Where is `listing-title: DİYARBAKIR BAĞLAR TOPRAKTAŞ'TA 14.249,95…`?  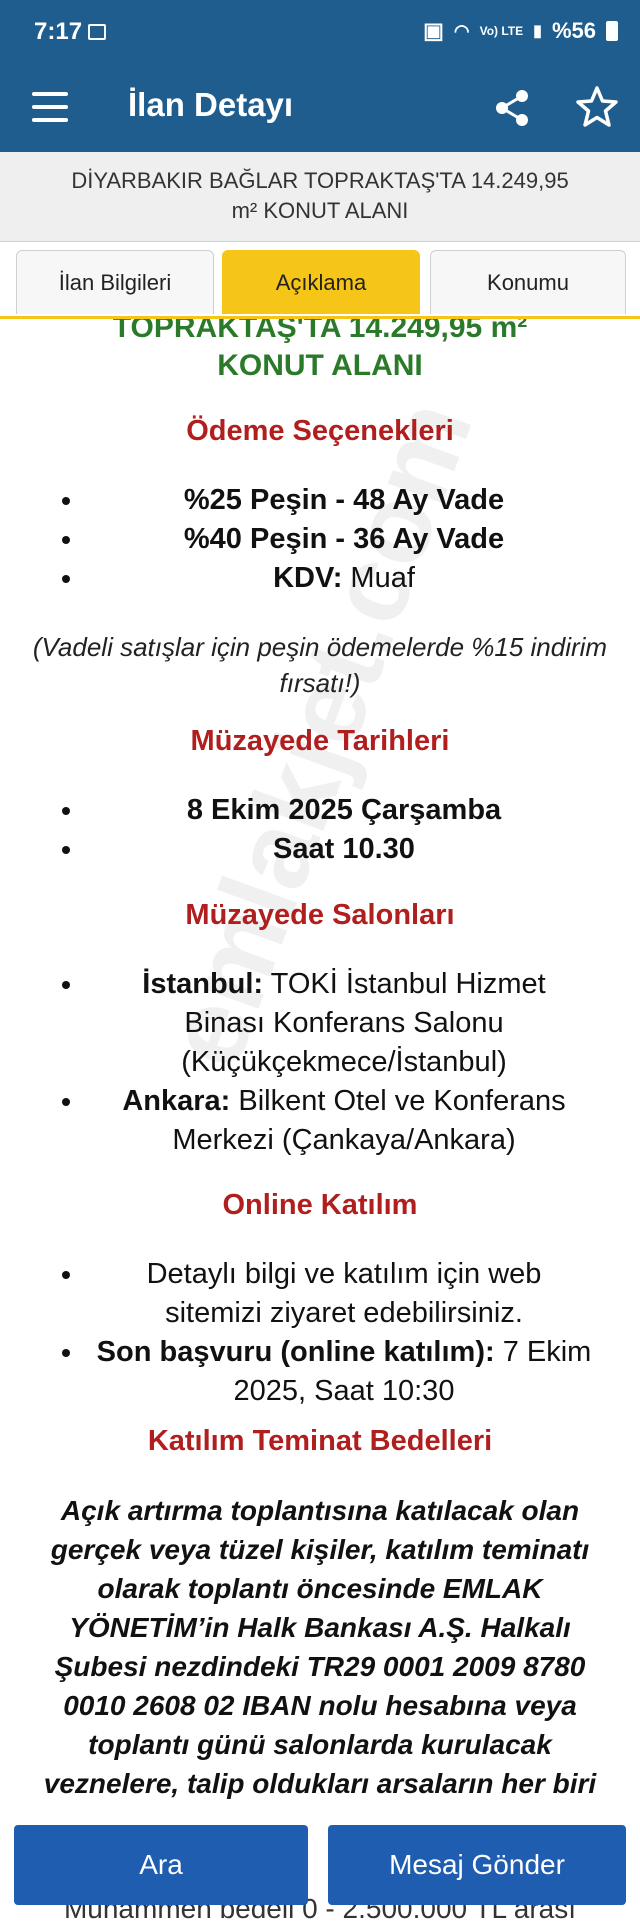
listing-title: DİYARBAKIR BAĞLAR TOPRAKTAŞ'TA 14.249,95… is located at coordinates (320, 197).